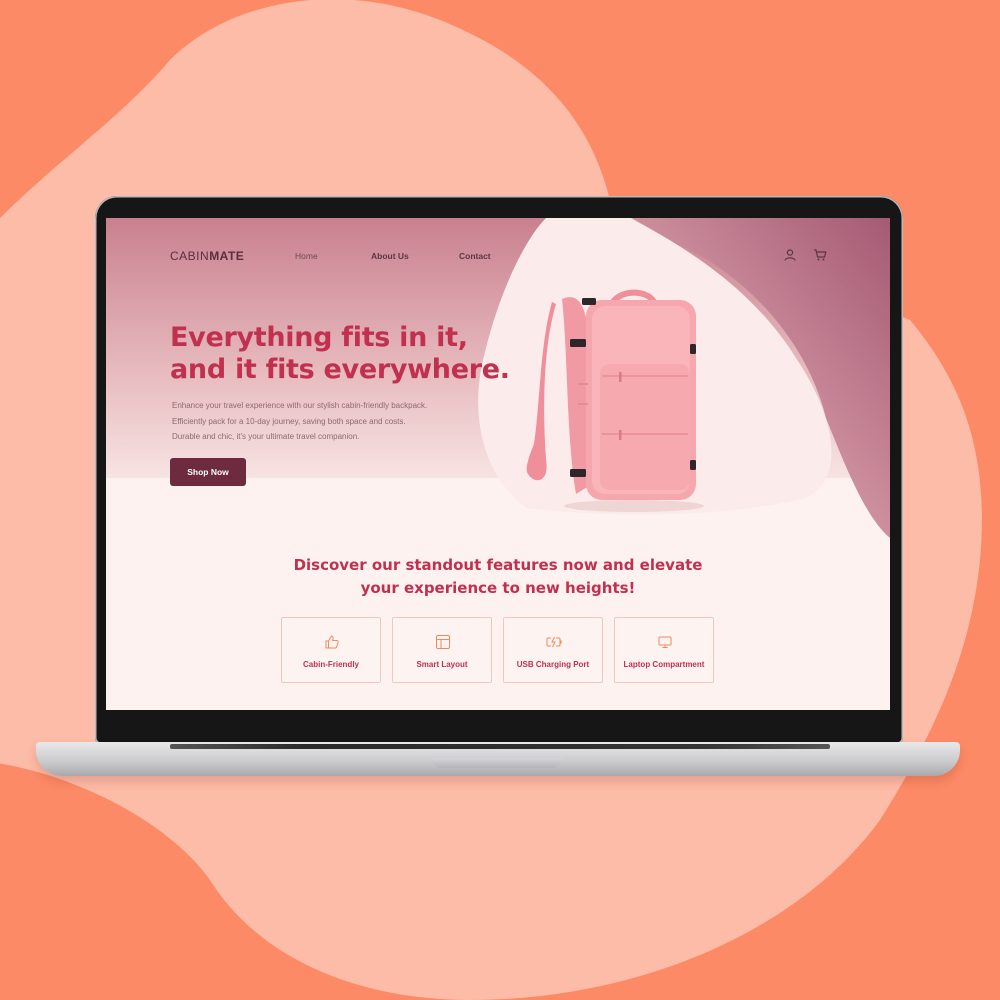 The height and width of the screenshot is (1000, 1000). Describe the element at coordinates (330, 664) in the screenshot. I see `feature-label: Cabin-Friendly` at that location.